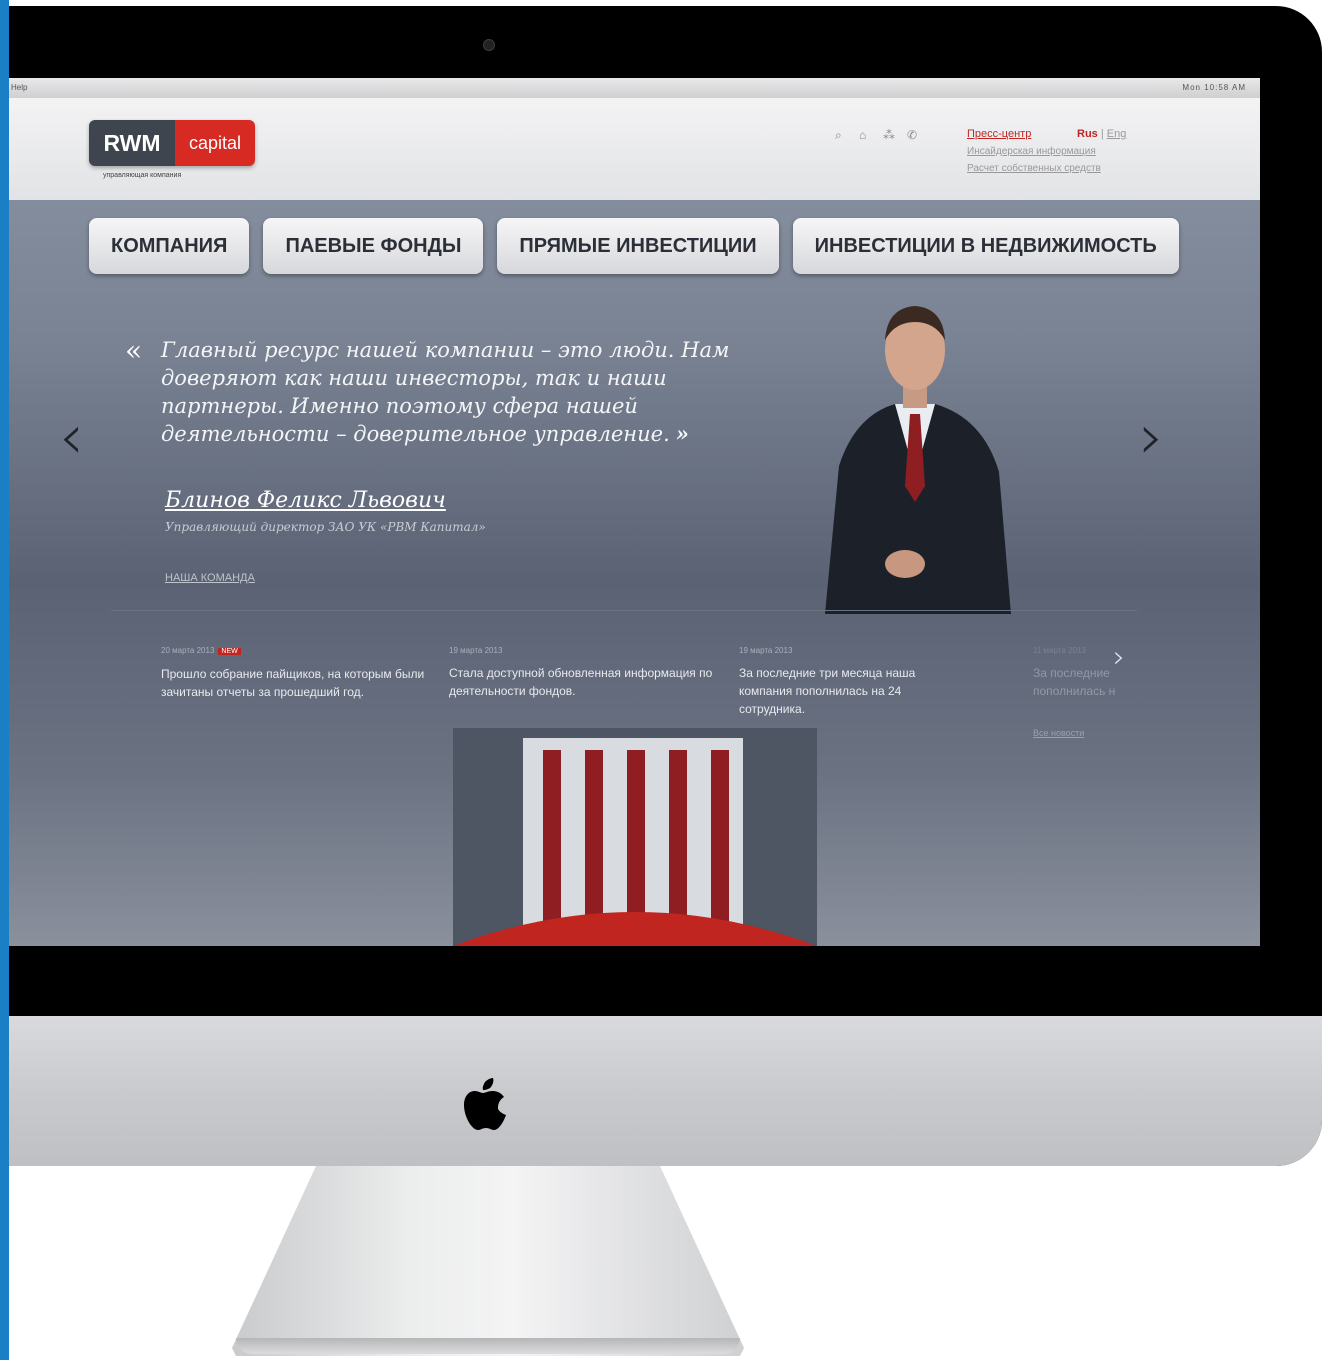 The width and height of the screenshot is (1322, 1360). I want to click on office-building-image, so click(635, 837).